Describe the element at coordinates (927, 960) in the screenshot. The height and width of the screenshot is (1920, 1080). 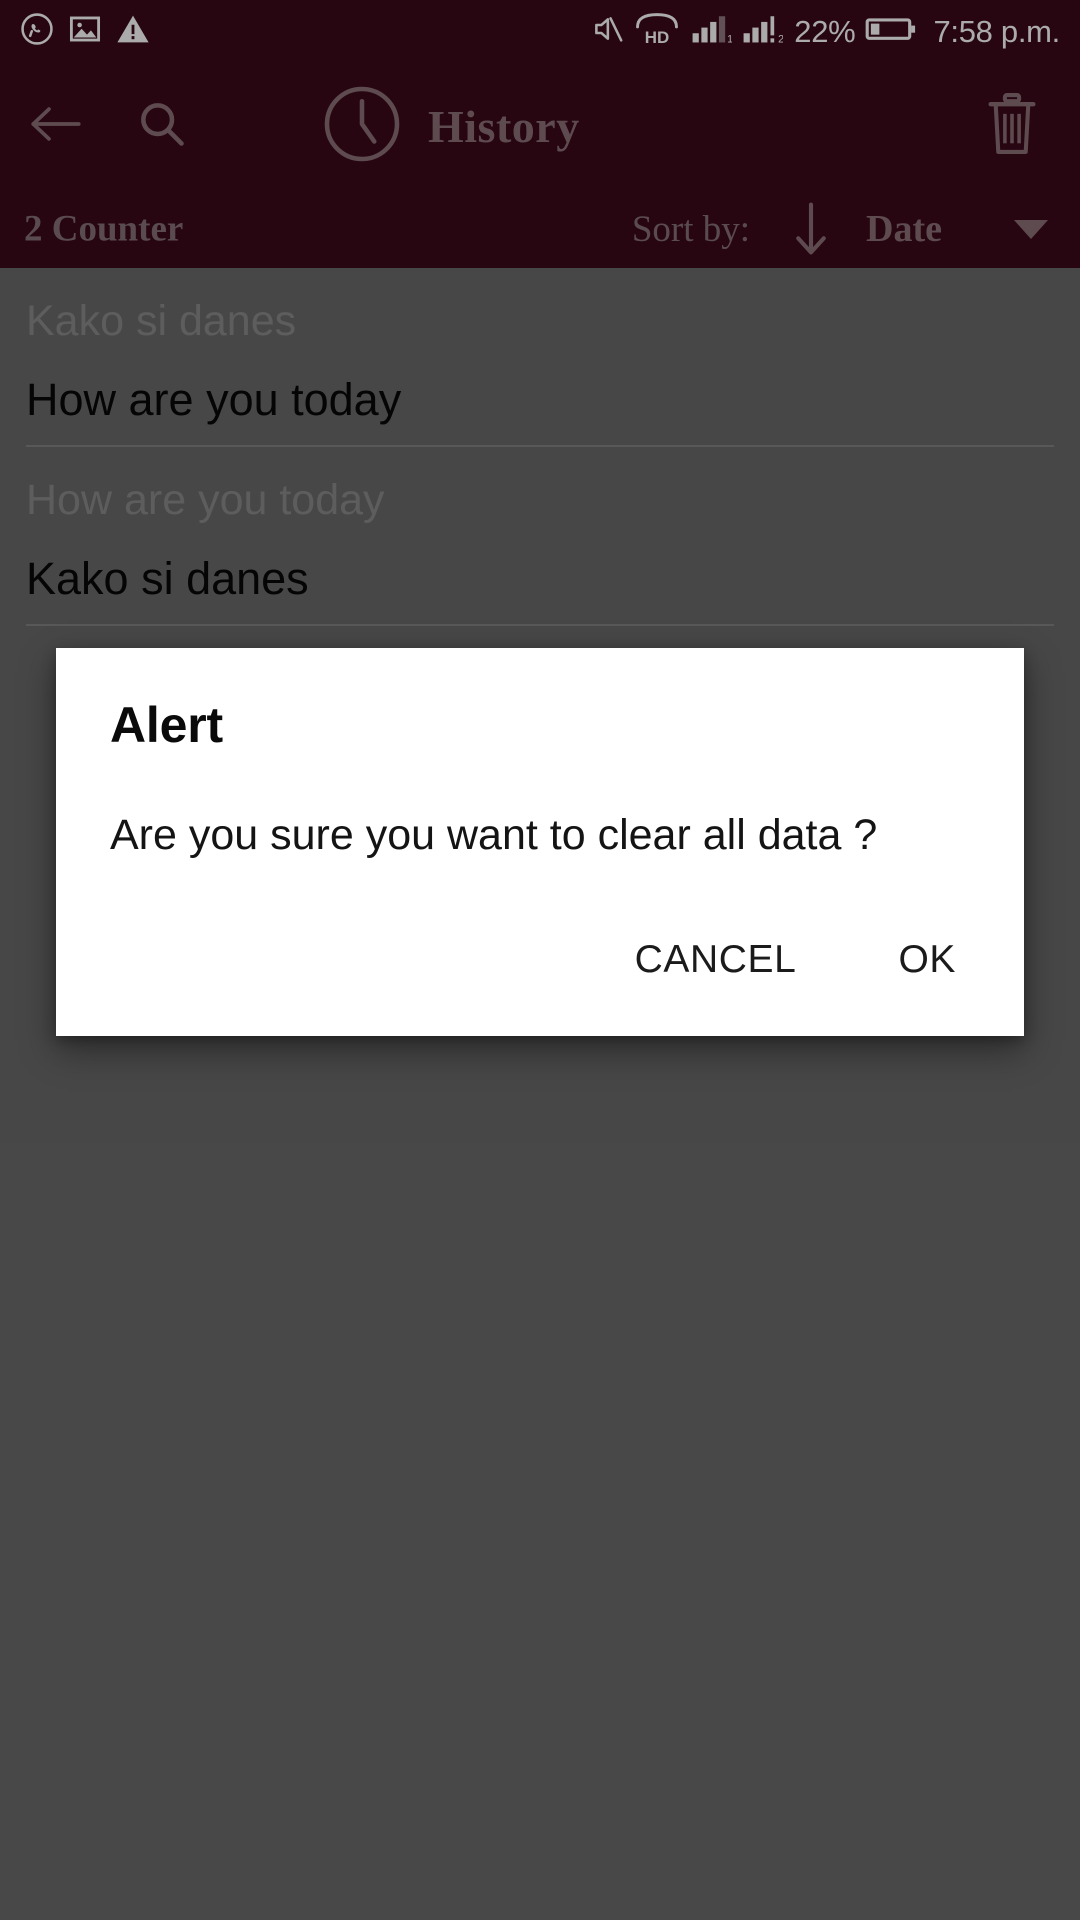
I see `ok-button: OK` at that location.